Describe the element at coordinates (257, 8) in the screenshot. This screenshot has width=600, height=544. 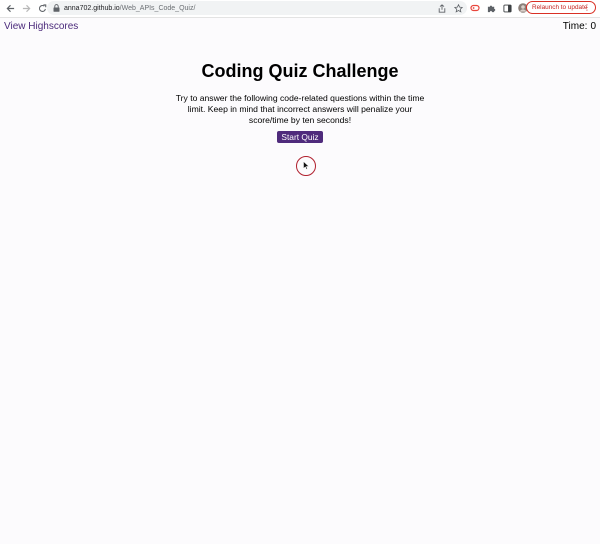
I see `address-bar: anna702.github.io/Web_APIs_Code_Quiz/` at that location.